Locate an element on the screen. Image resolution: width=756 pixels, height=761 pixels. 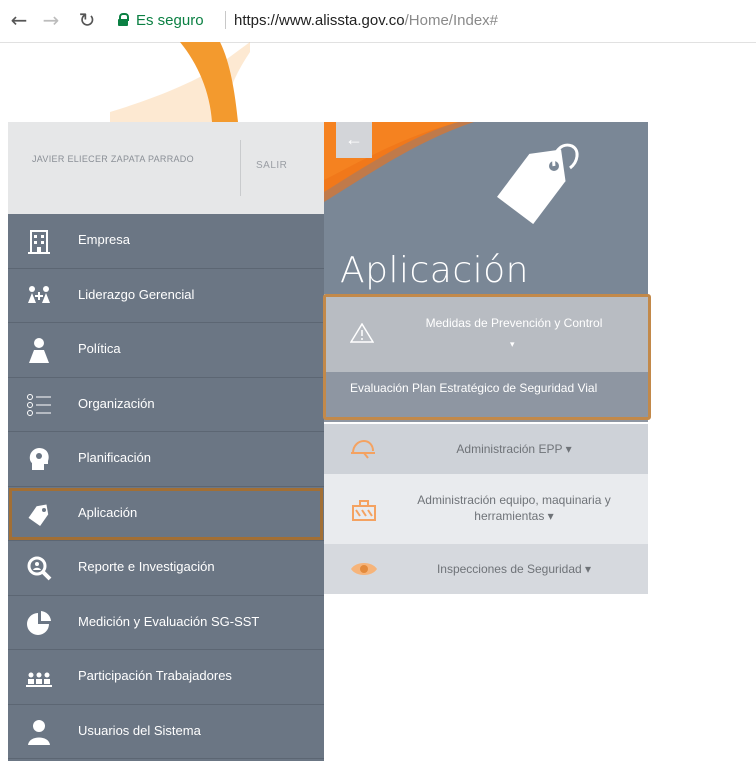
panel-header: ← Aplicación is located at coordinates (486, 208).